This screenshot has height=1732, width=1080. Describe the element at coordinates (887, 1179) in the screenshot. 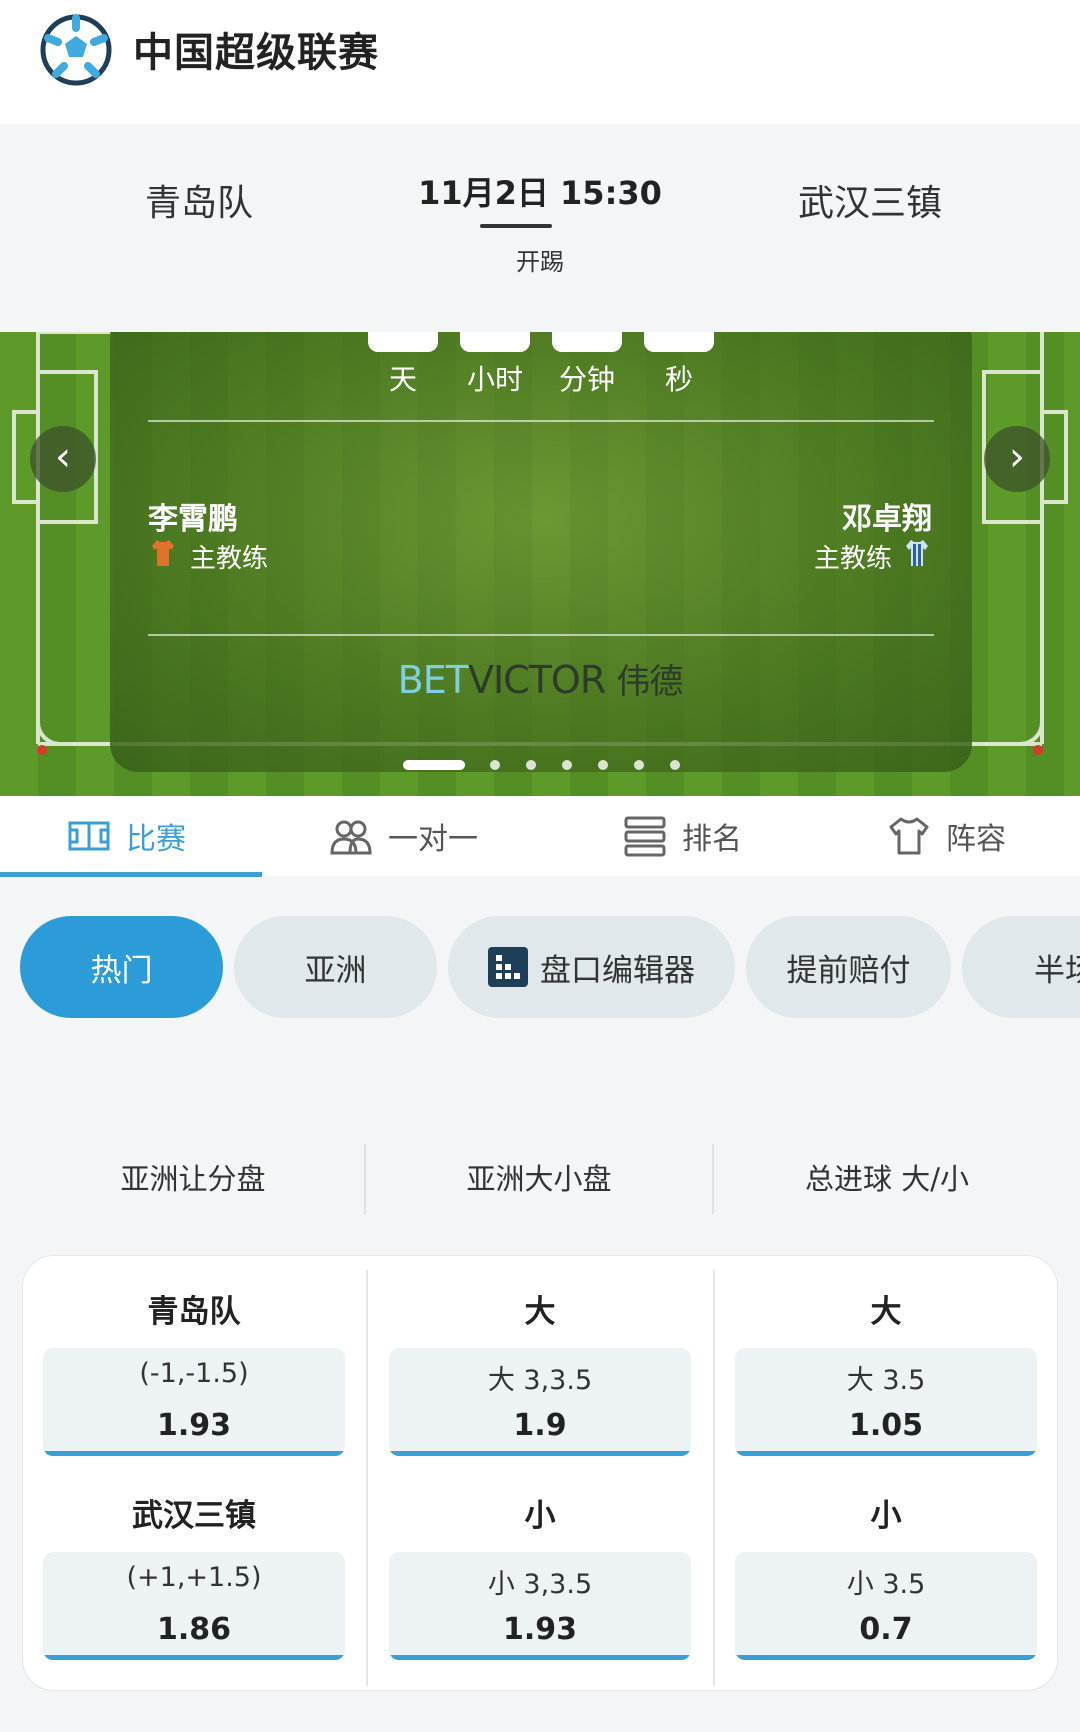

I see `market-header-total-goals: 总进球 大/小` at that location.